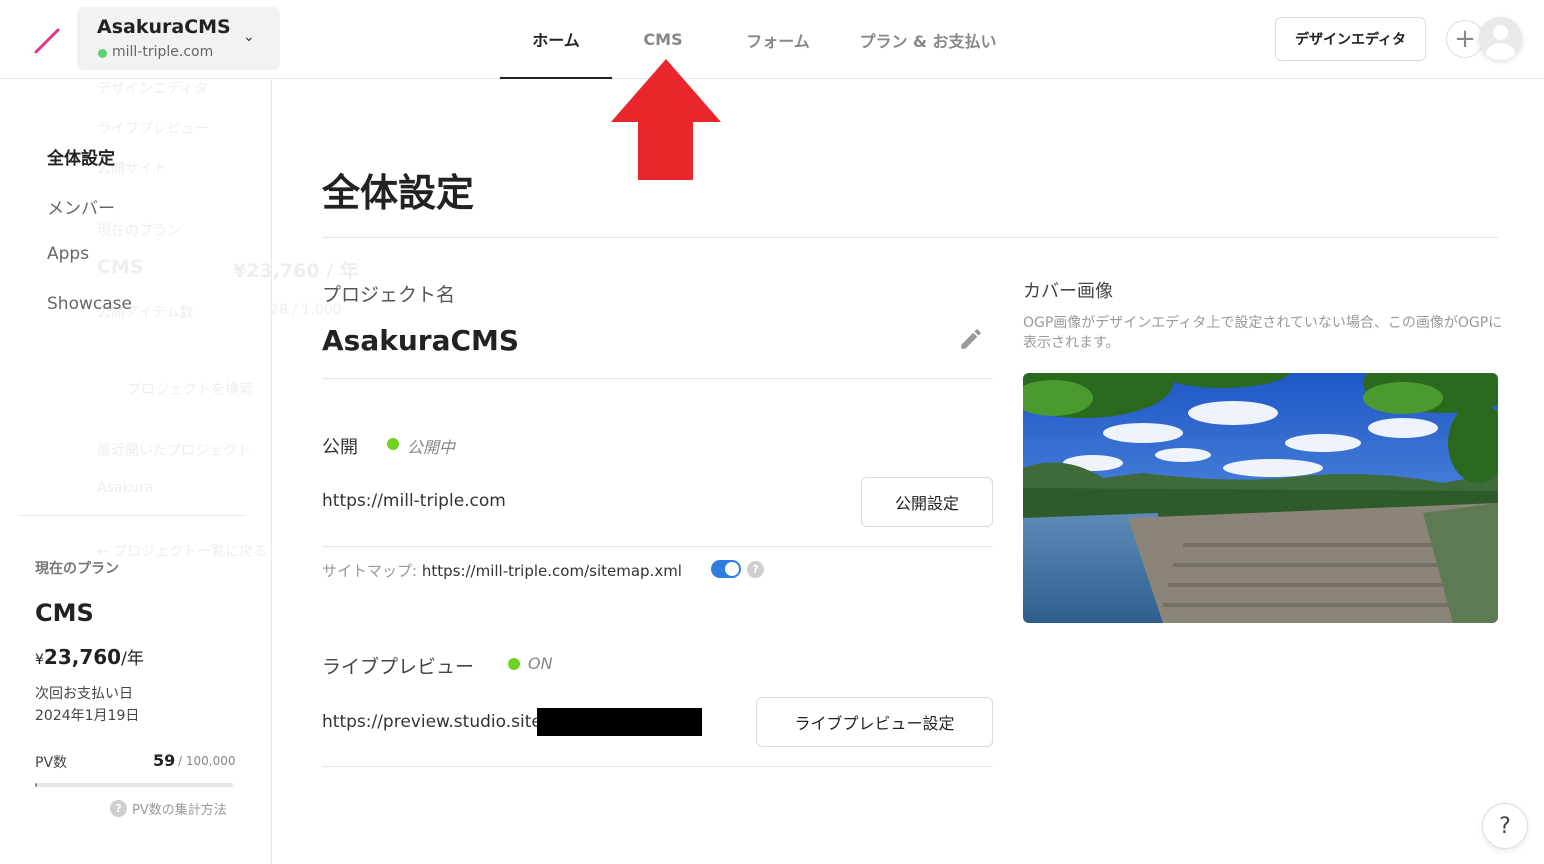  I want to click on ghost-menu-item: 現在のプラン, so click(139, 231).